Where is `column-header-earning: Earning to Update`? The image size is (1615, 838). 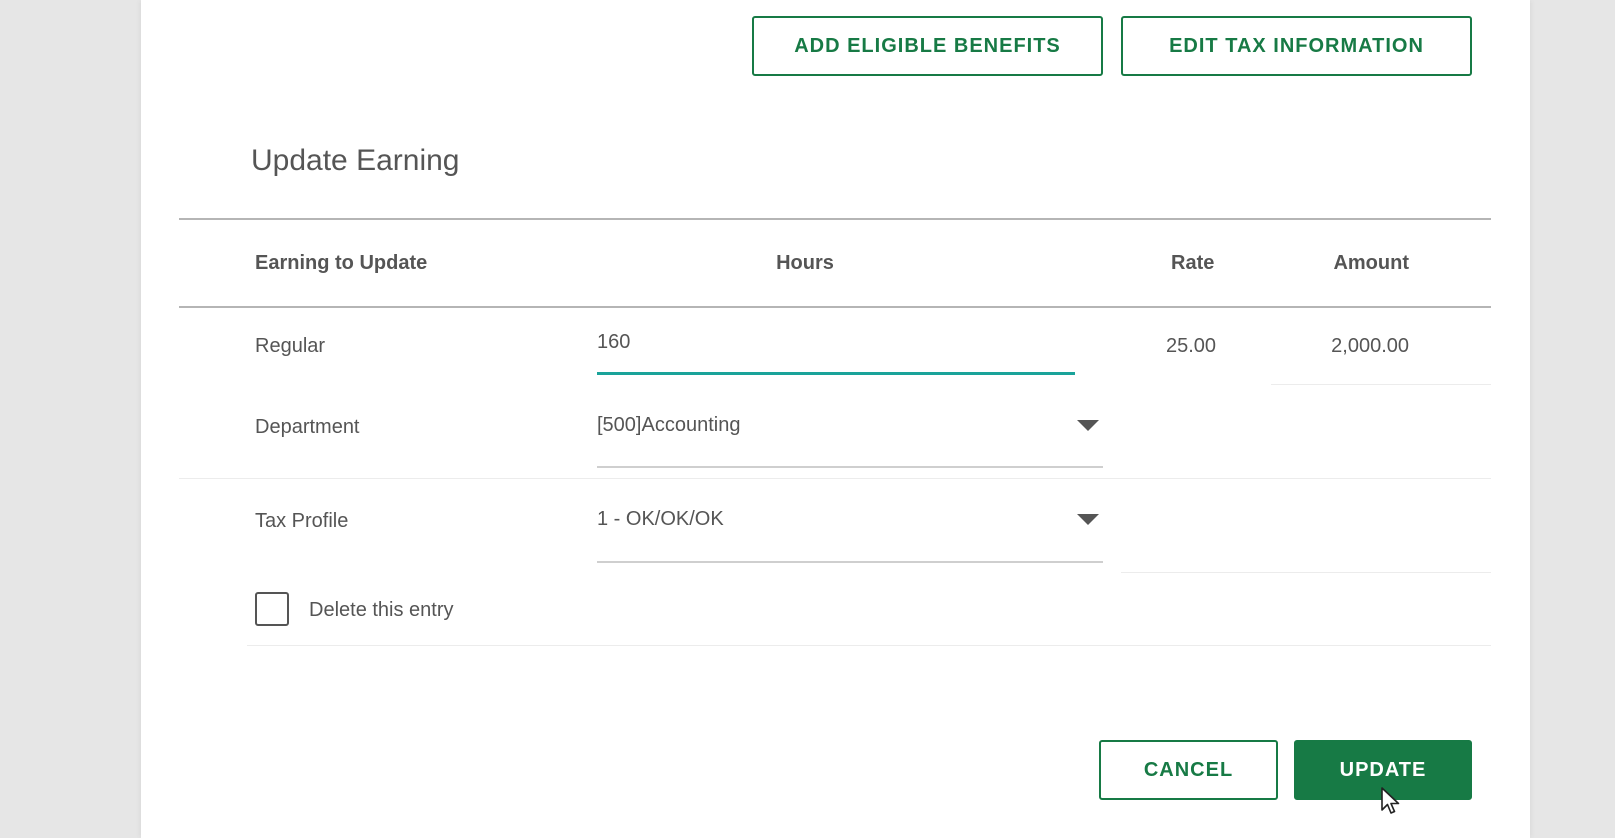
column-header-earning: Earning to Update is located at coordinates (341, 263).